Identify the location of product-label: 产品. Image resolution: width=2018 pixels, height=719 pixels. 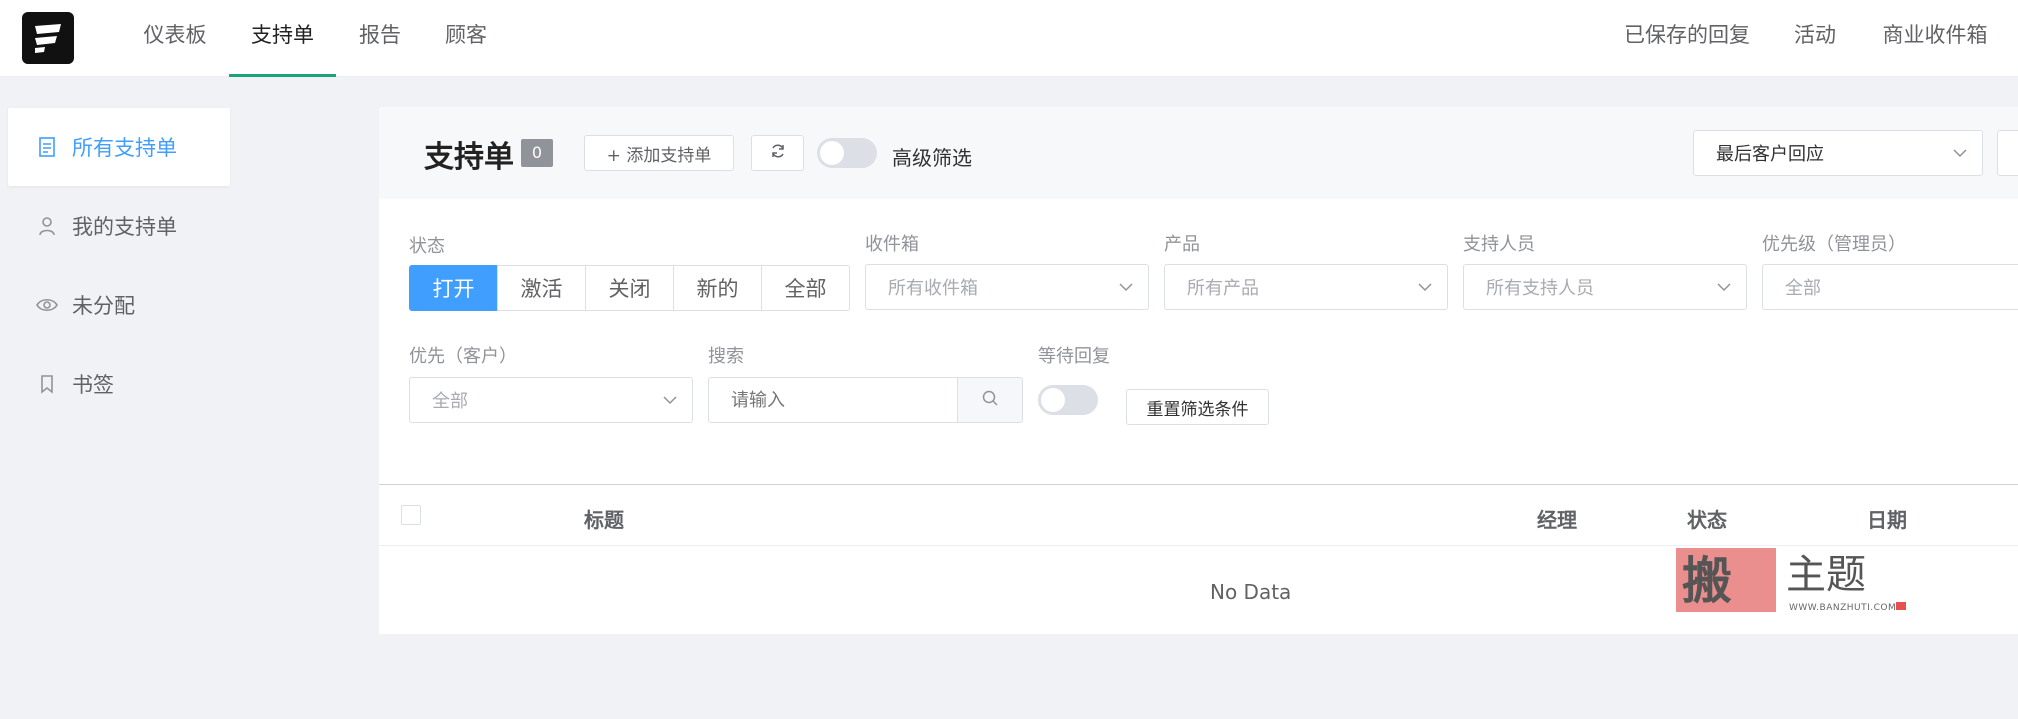
(1182, 244).